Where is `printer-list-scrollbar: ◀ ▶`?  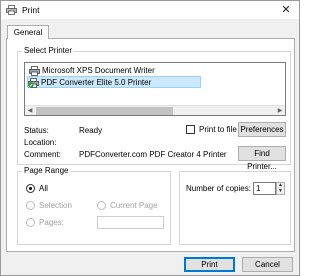 printer-list-scrollbar: ◀ ▶ is located at coordinates (155, 110).